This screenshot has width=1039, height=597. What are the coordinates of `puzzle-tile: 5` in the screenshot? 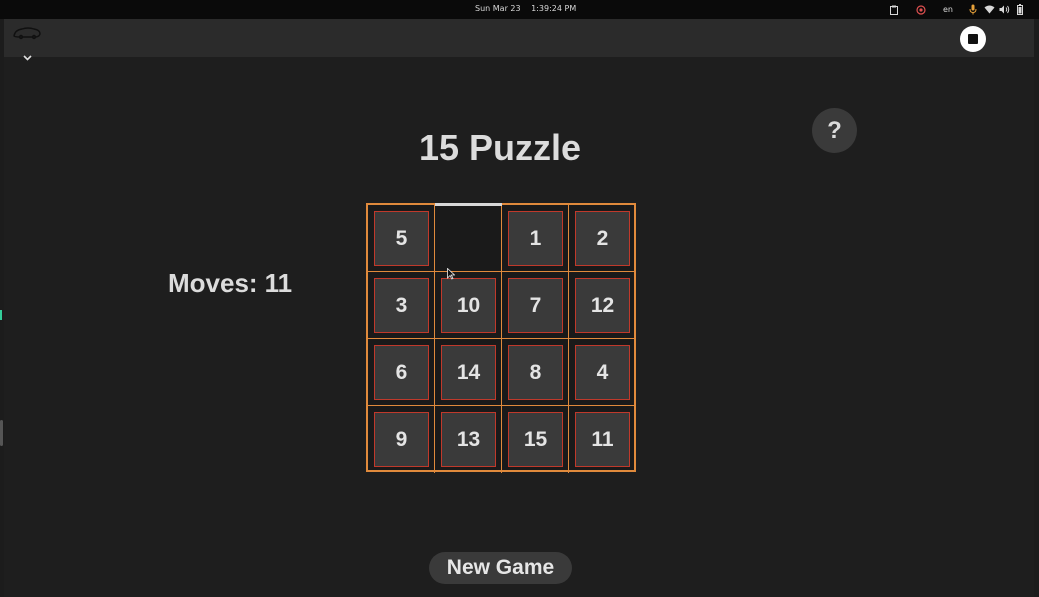 It's located at (401, 238).